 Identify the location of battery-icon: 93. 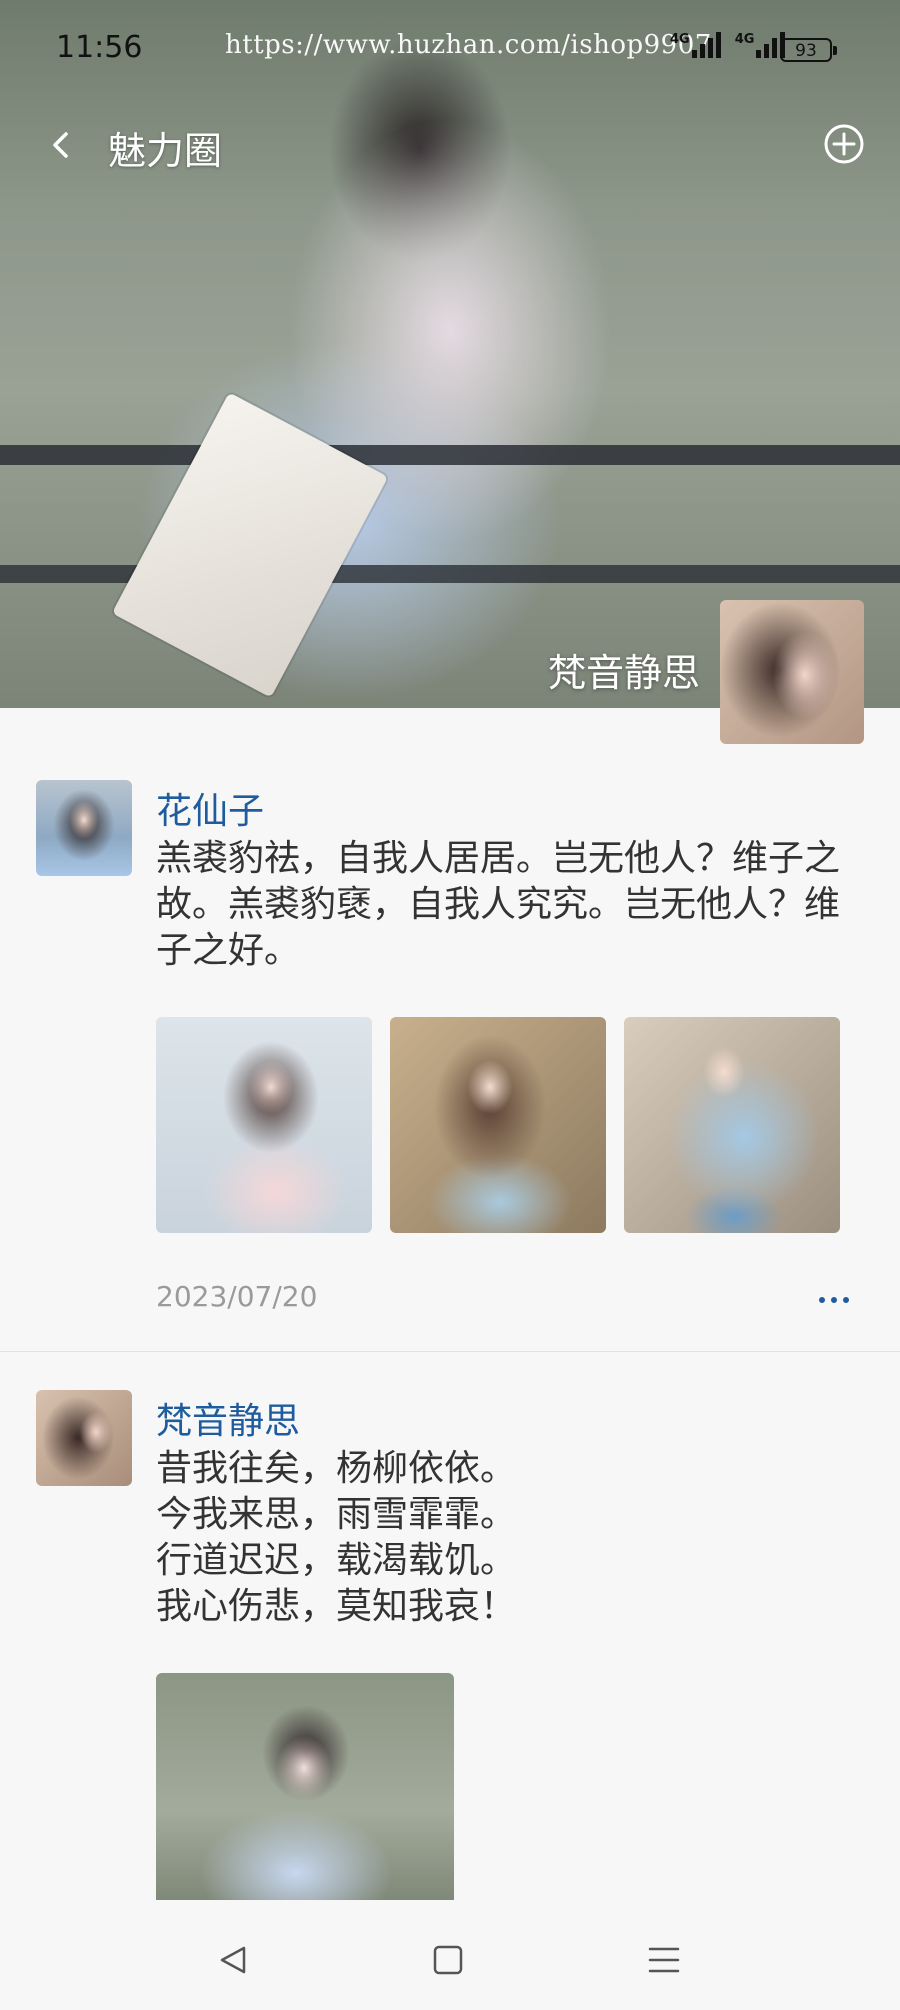
(808, 50).